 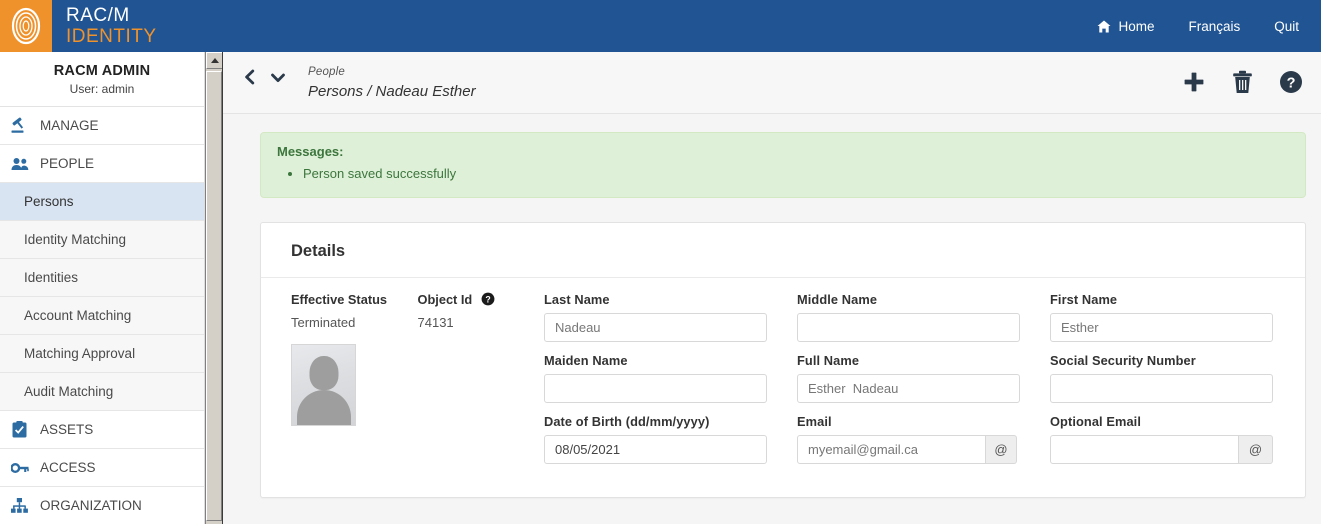 What do you see at coordinates (908, 388) in the screenshot?
I see `full-name-input` at bounding box center [908, 388].